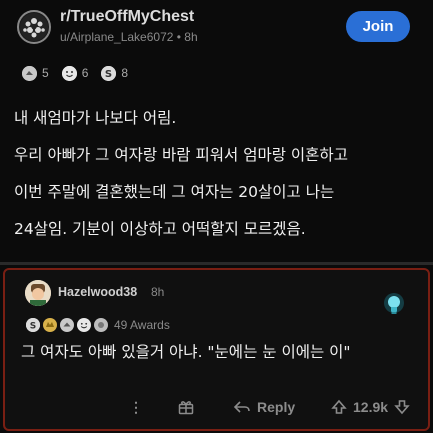 The image size is (433, 433). I want to click on comment-text: 그 여자도 아빠 있을거 아냐. "눈에는 눈 이에는 이", so click(186, 352).